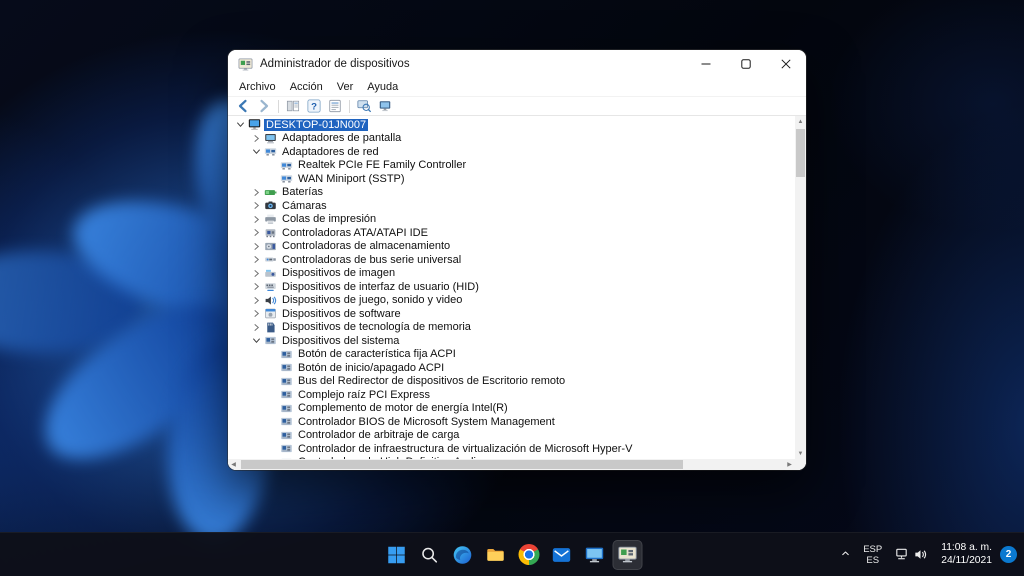 The width and height of the screenshot is (1024, 576). Describe the element at coordinates (339, 273) in the screenshot. I see `tree-item-label: Dispositivos de imagen` at that location.